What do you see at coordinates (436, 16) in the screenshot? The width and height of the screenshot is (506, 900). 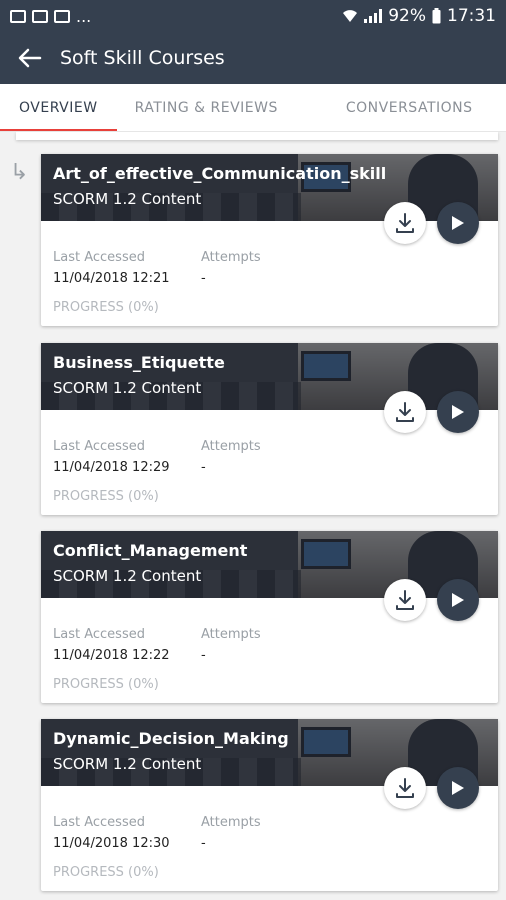 I see `battery-icon` at bounding box center [436, 16].